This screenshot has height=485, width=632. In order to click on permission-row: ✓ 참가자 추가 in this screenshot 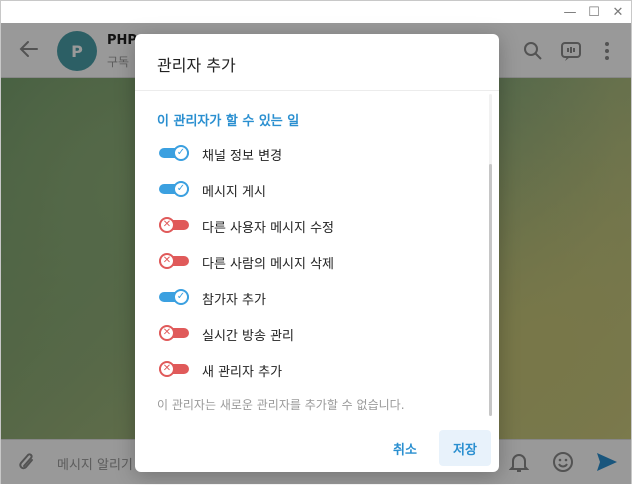, I will do `click(319, 297)`.